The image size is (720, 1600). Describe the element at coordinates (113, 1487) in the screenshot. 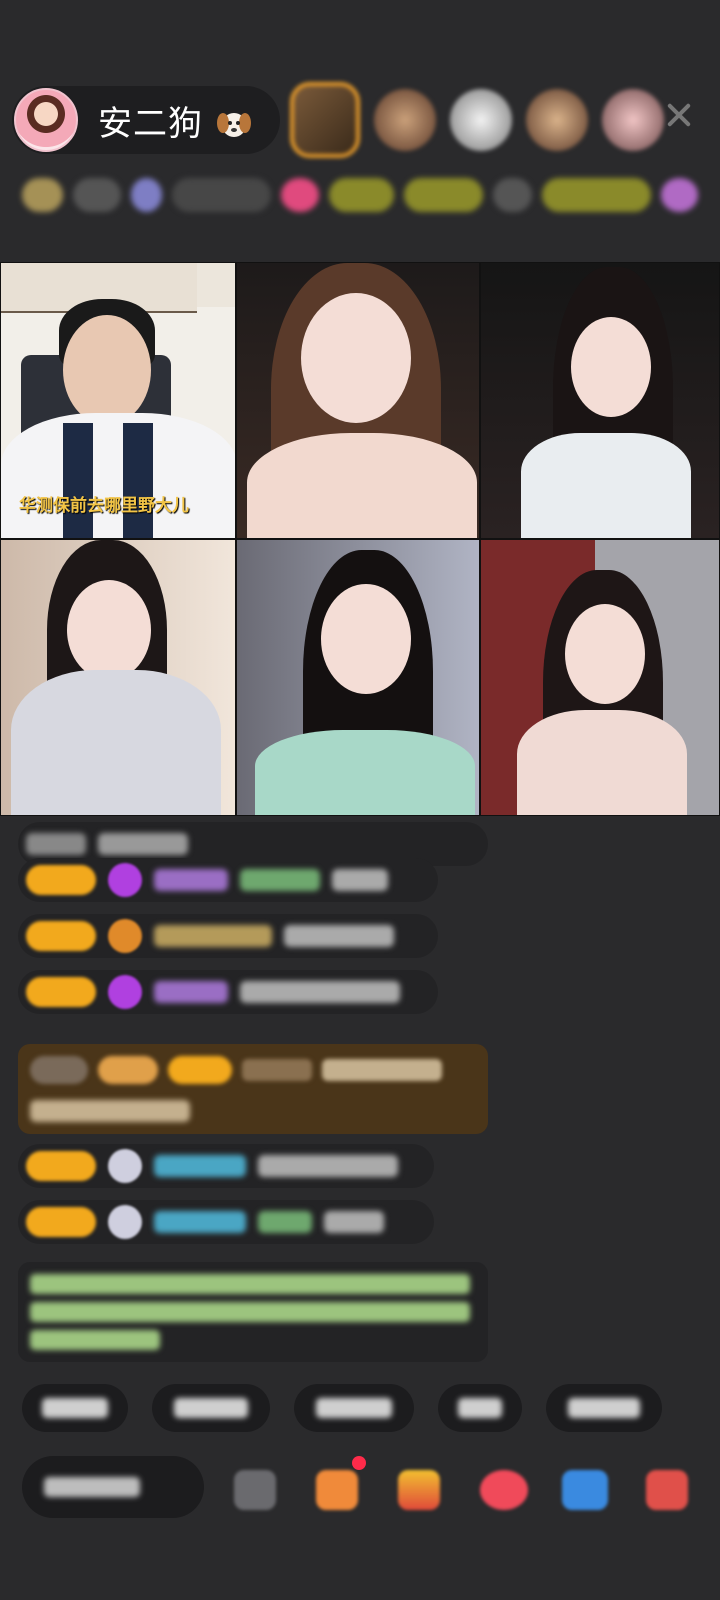

I see `comment-input` at that location.